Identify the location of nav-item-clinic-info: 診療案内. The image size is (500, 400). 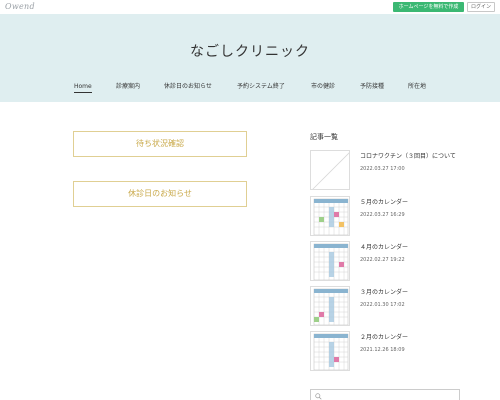
(128, 87).